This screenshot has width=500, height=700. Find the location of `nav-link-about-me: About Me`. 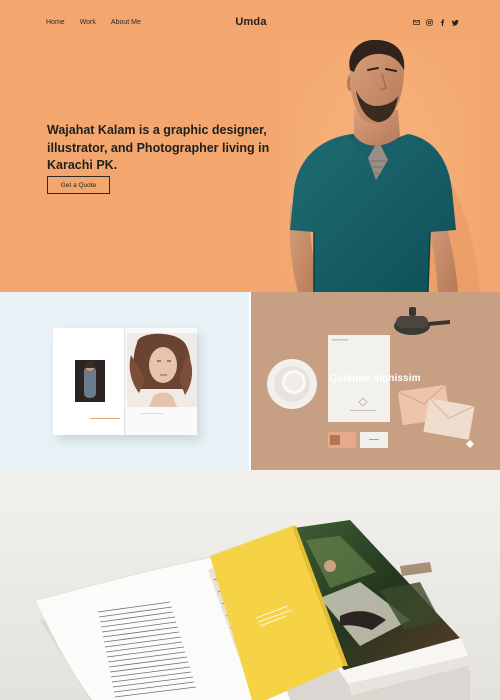

nav-link-about-me: About Me is located at coordinates (126, 22).